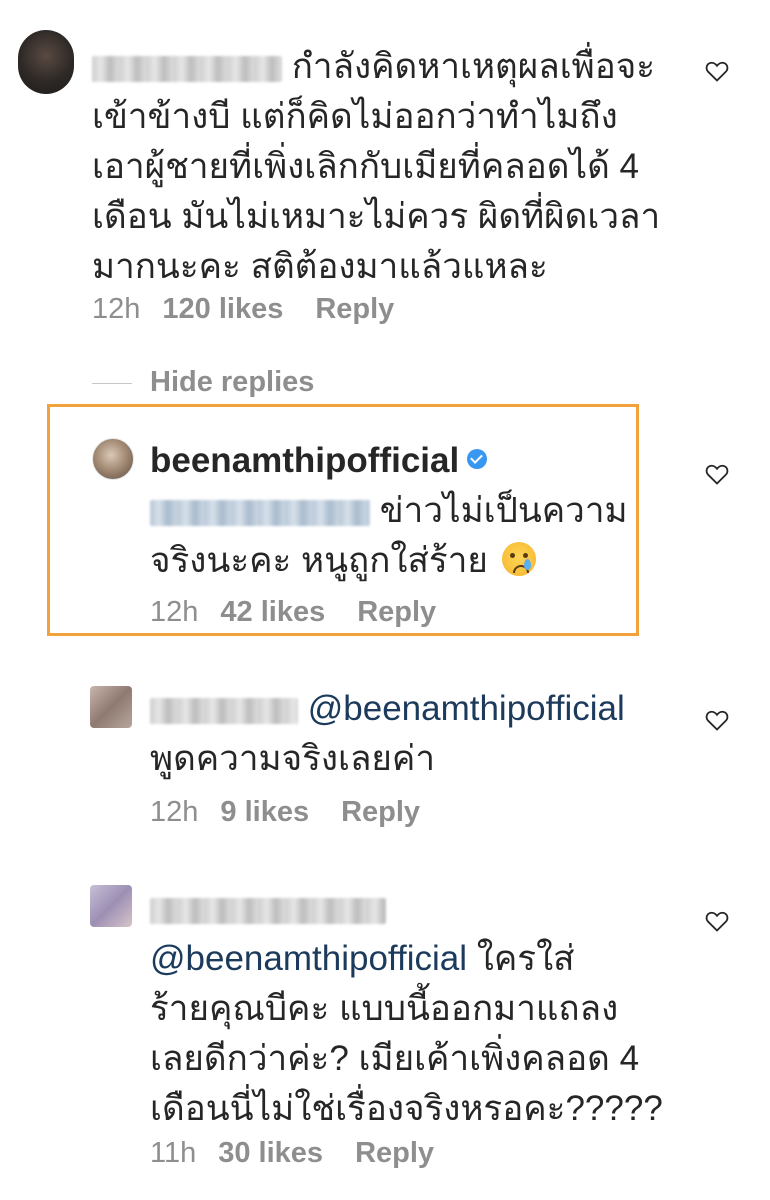  What do you see at coordinates (260, 512) in the screenshot?
I see `redacted-mention` at bounding box center [260, 512].